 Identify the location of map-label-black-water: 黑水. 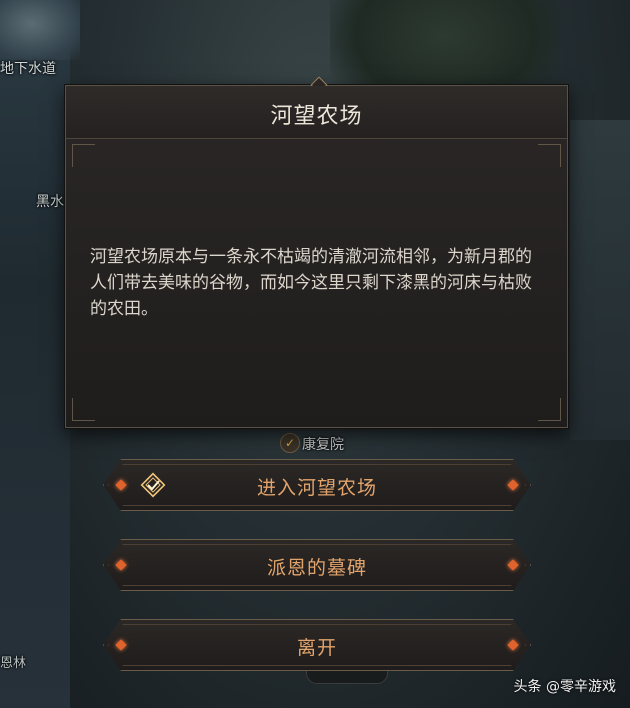
(50, 201).